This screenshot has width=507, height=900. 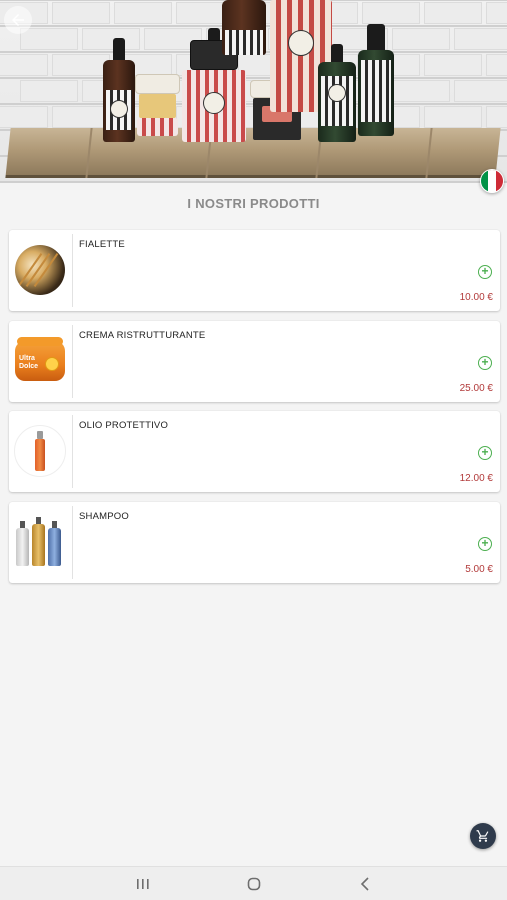 What do you see at coordinates (119, 90) in the screenshot?
I see `banner-serum-bottle` at bounding box center [119, 90].